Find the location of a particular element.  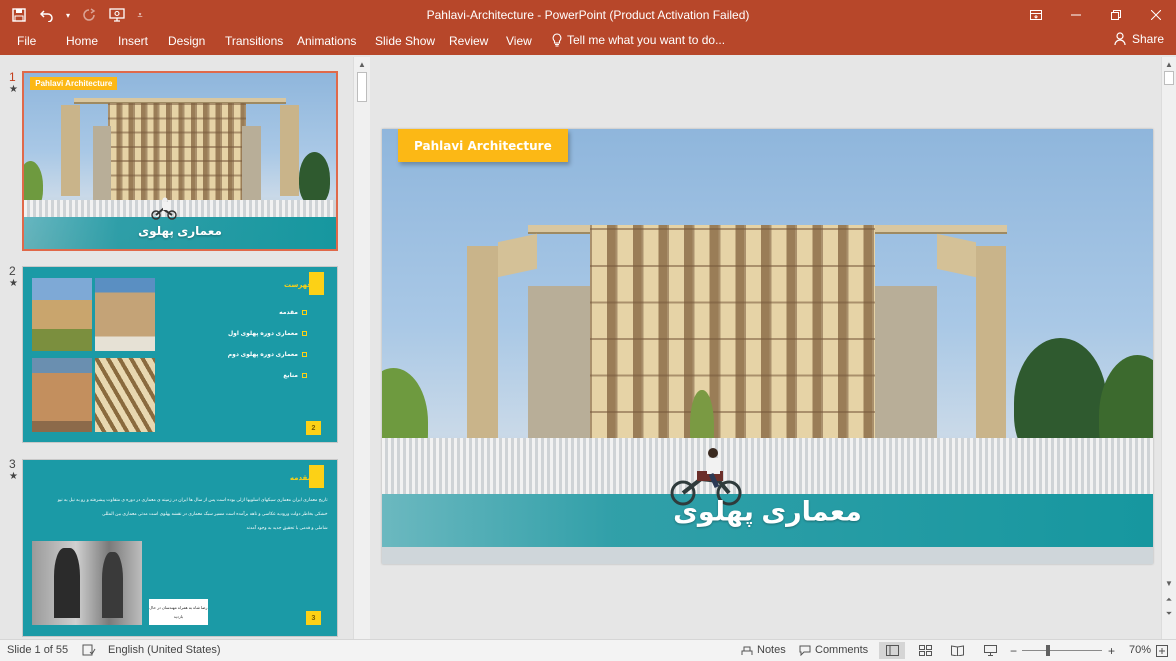

tab-animations: Animations is located at coordinates (326, 41).